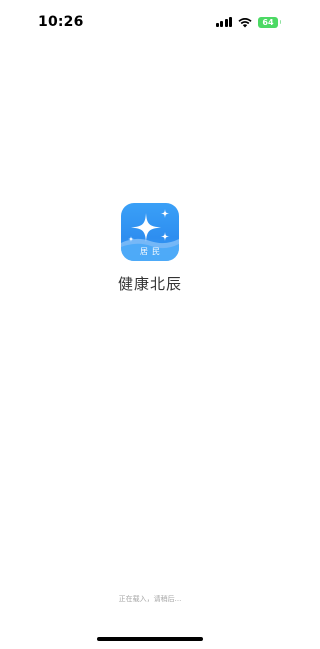 The height and width of the screenshot is (649, 320). I want to click on battery-level: 64, so click(268, 22).